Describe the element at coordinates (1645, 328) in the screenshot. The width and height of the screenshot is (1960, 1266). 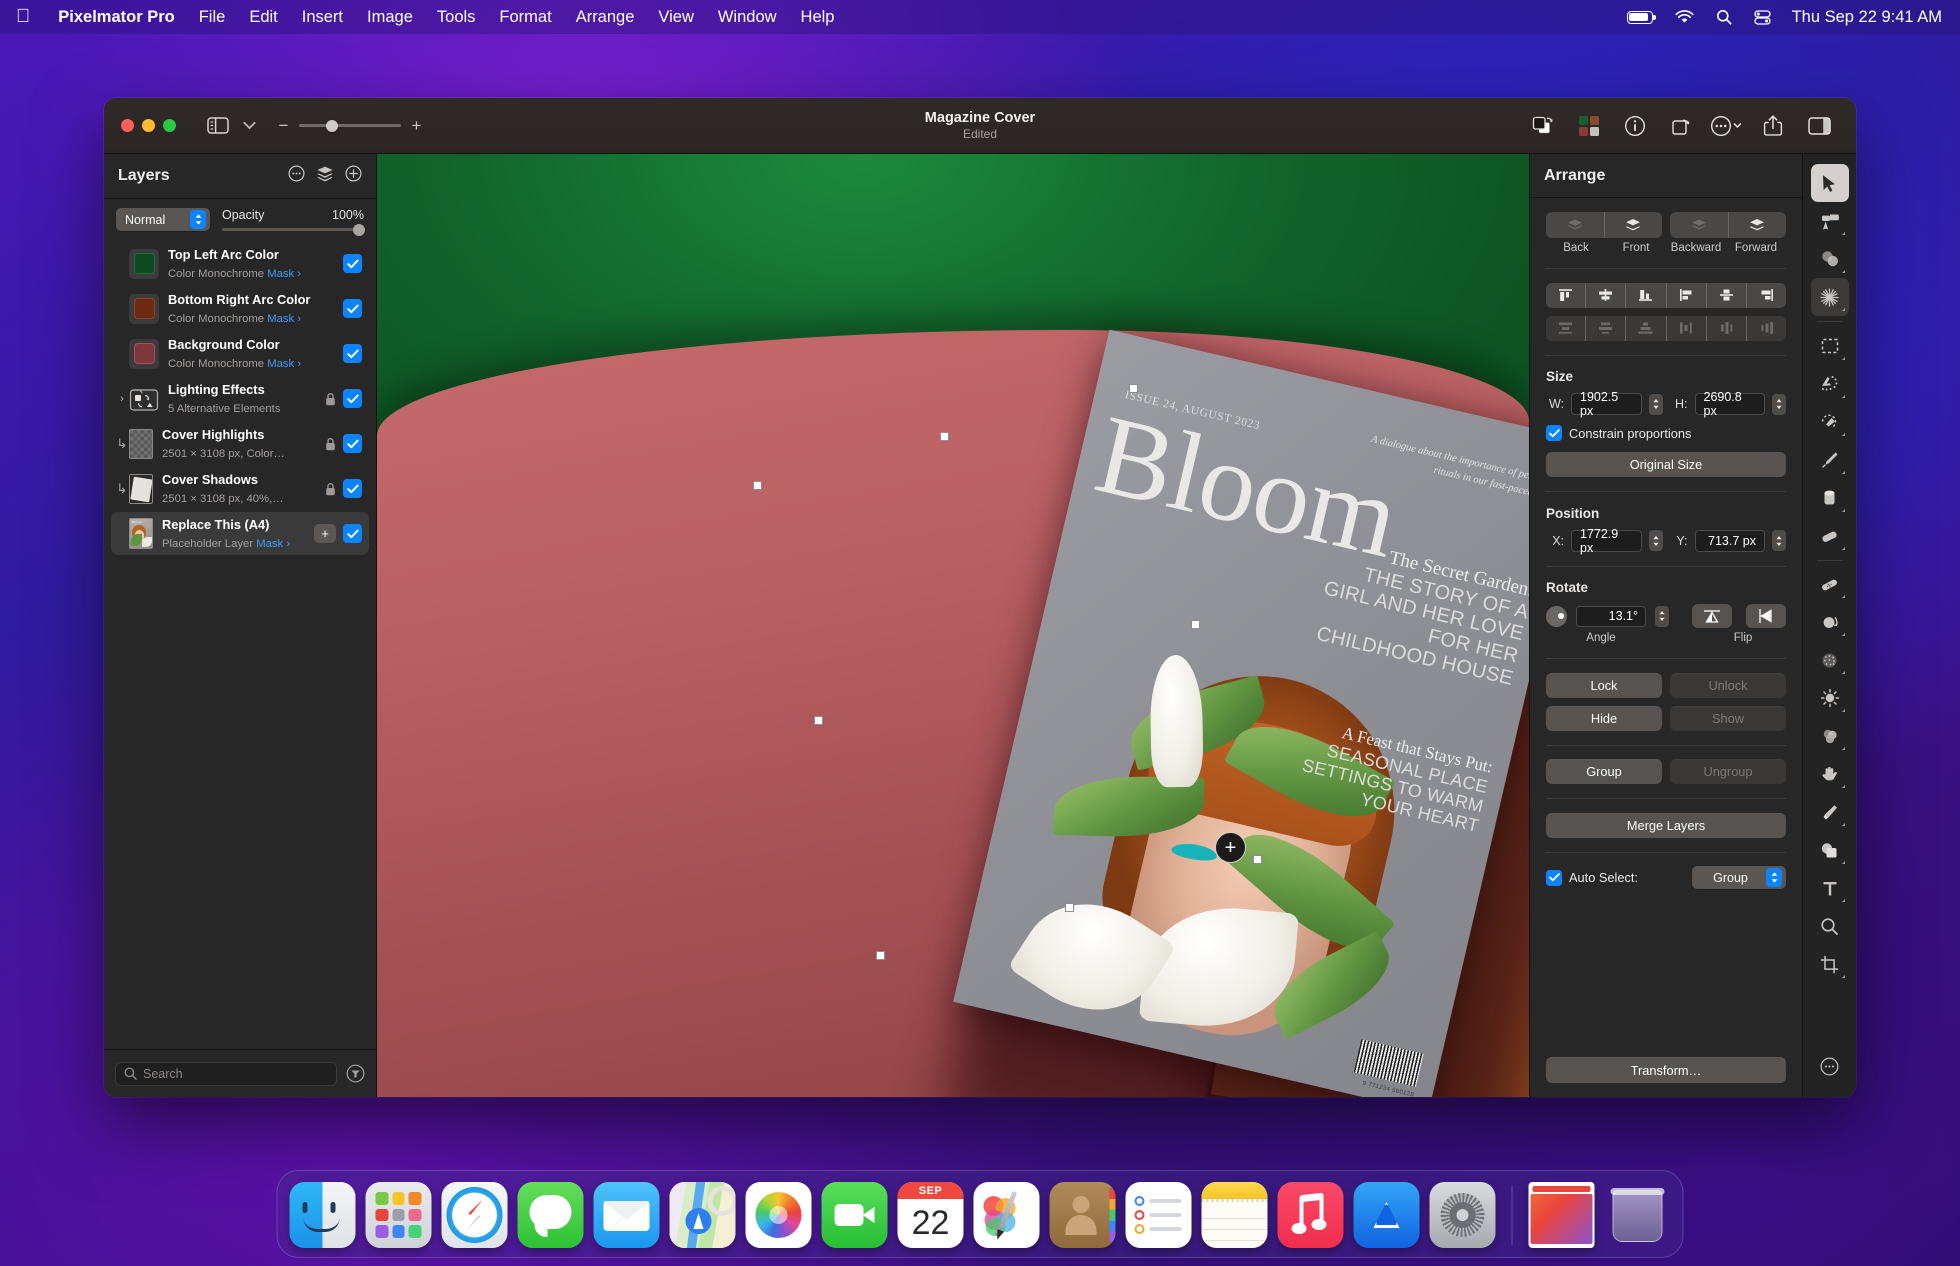
I see `distribute-bottom-icon` at that location.